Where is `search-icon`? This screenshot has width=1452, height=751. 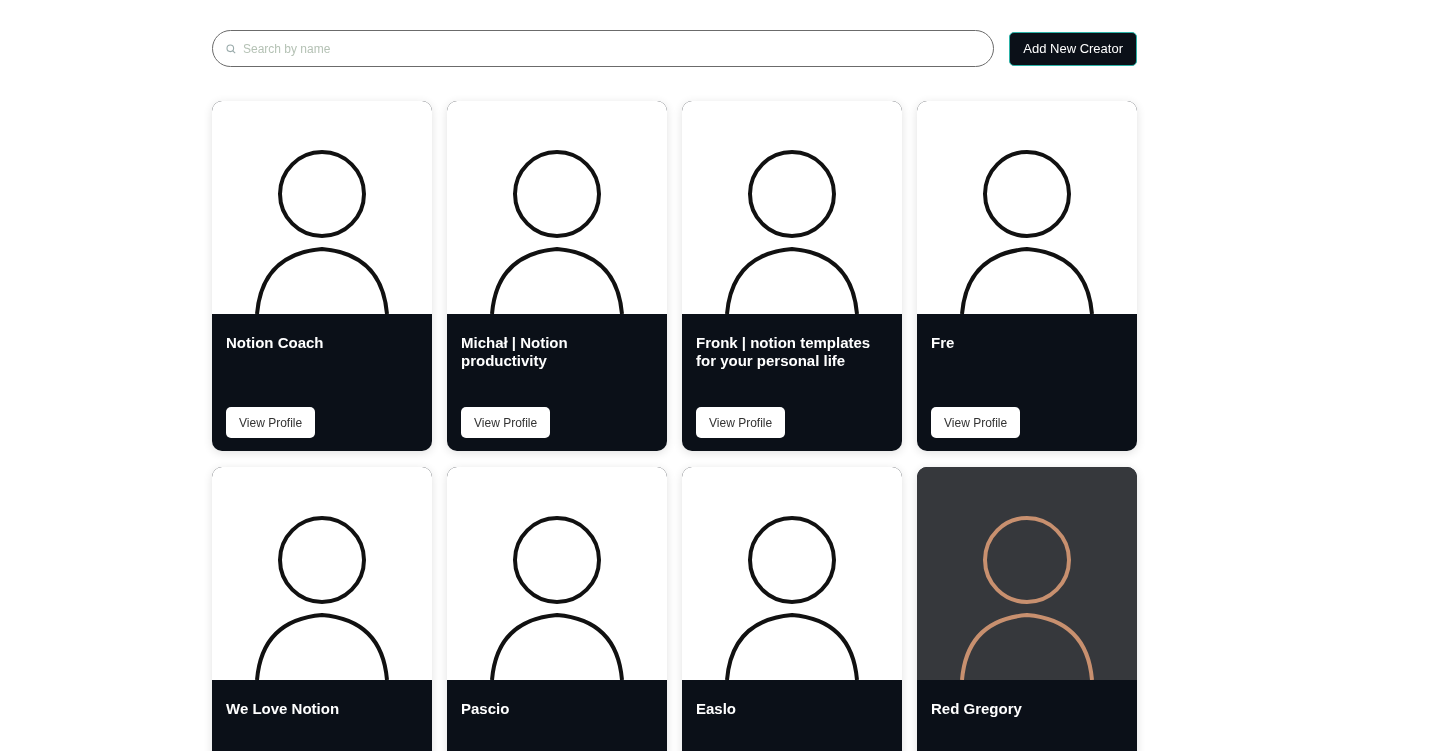 search-icon is located at coordinates (231, 49).